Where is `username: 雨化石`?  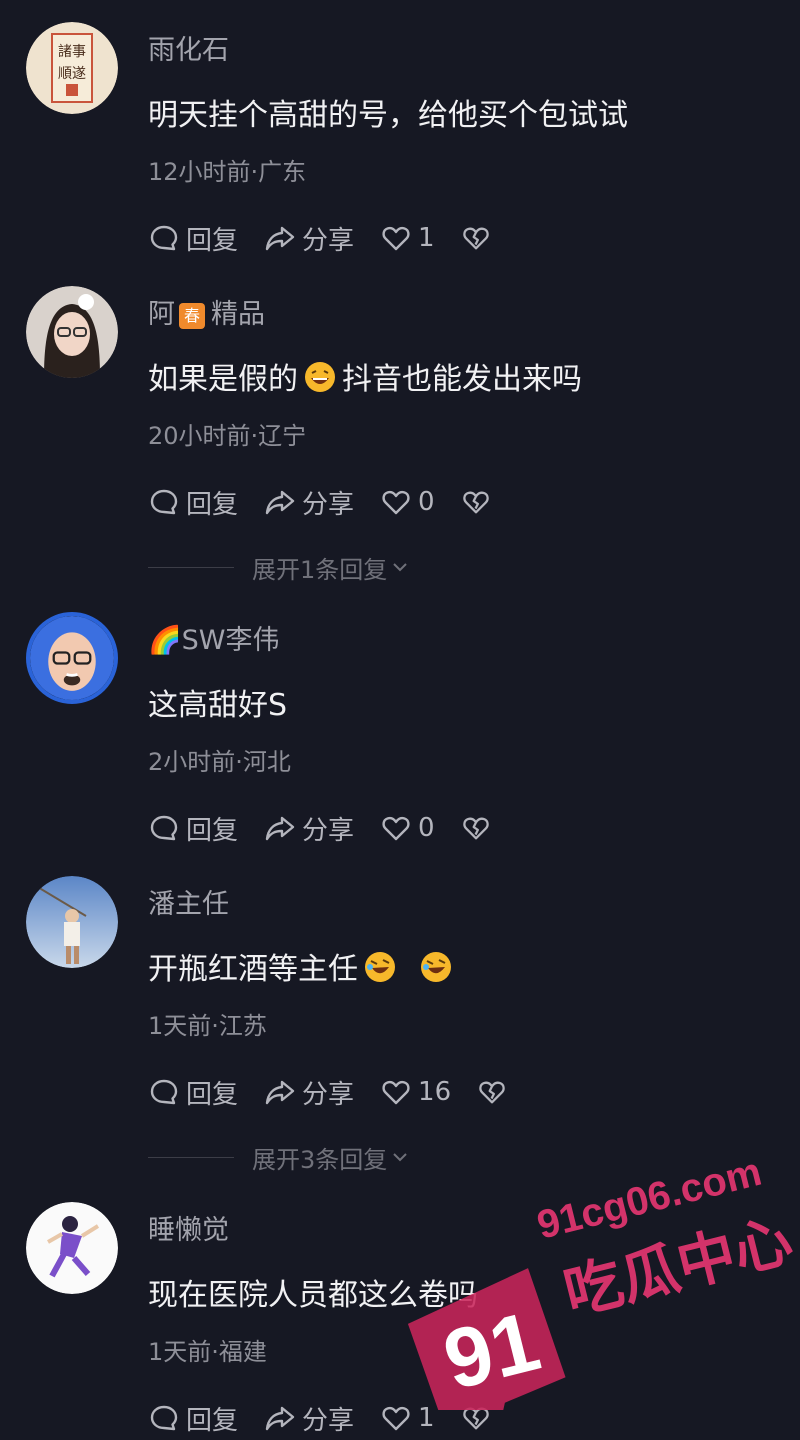
username: 雨化石 is located at coordinates (188, 47).